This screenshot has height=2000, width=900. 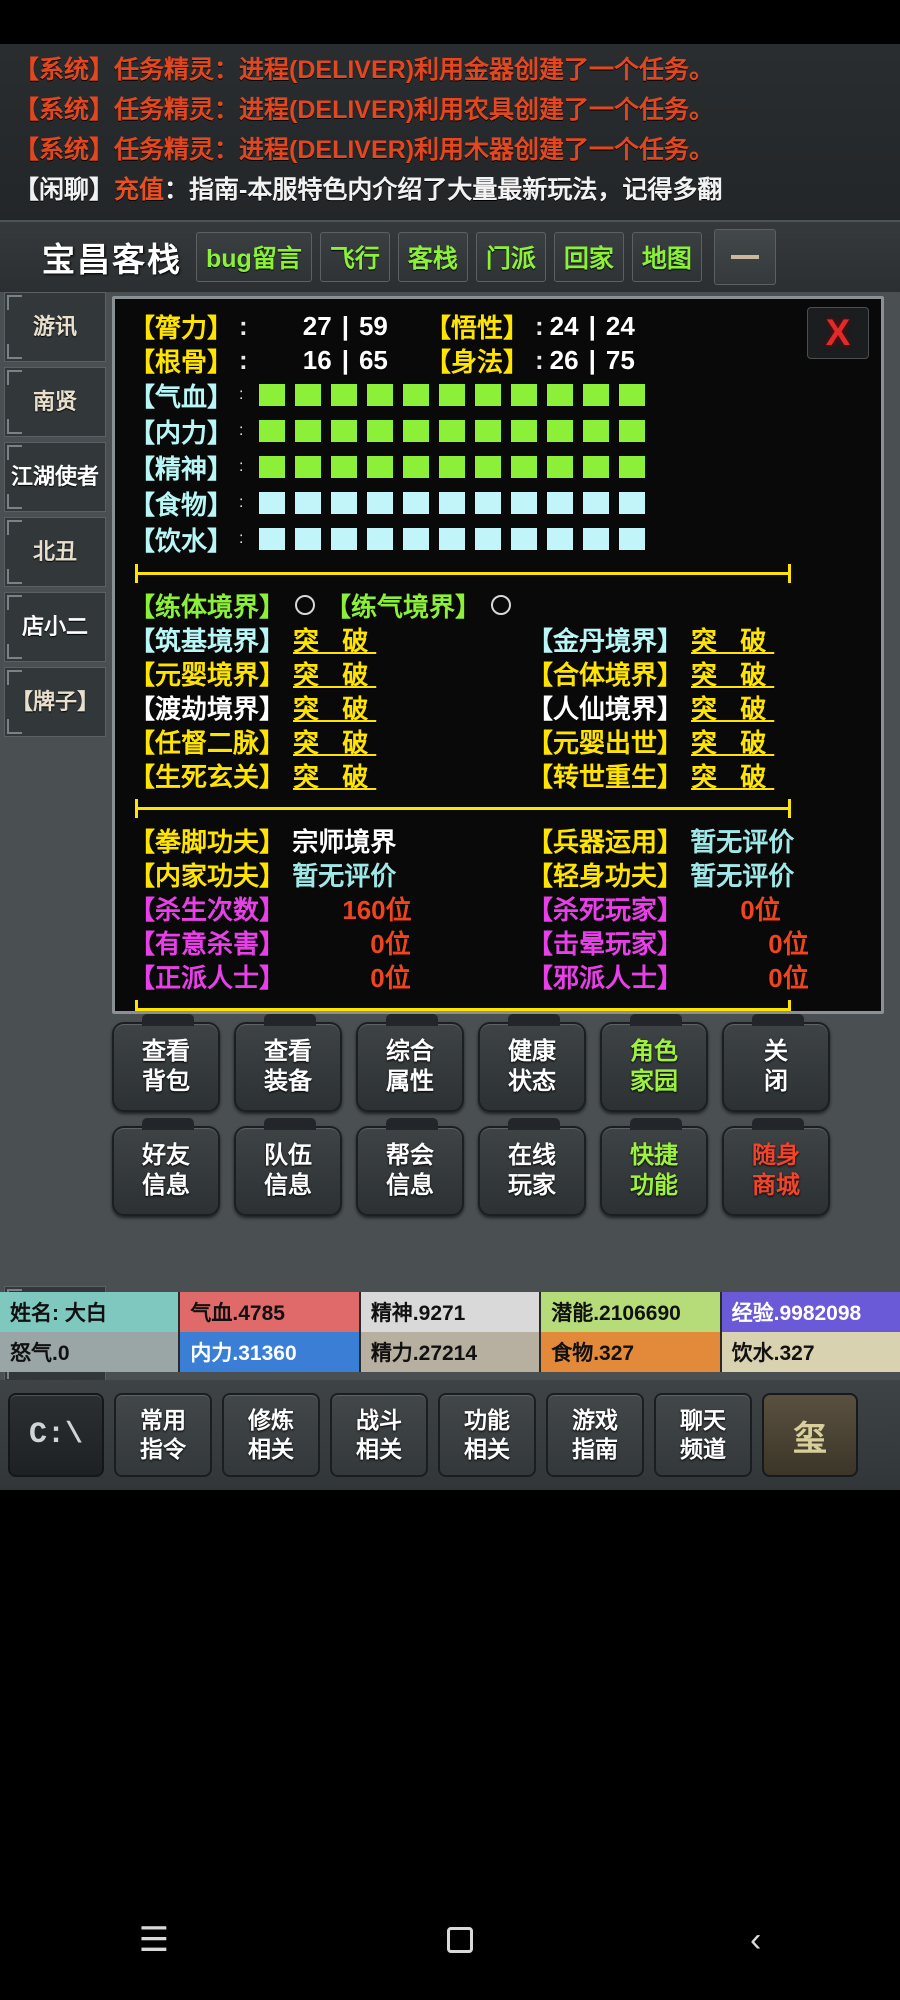 I want to click on bar-label-hp: 【气血】, so click(x=181, y=396).